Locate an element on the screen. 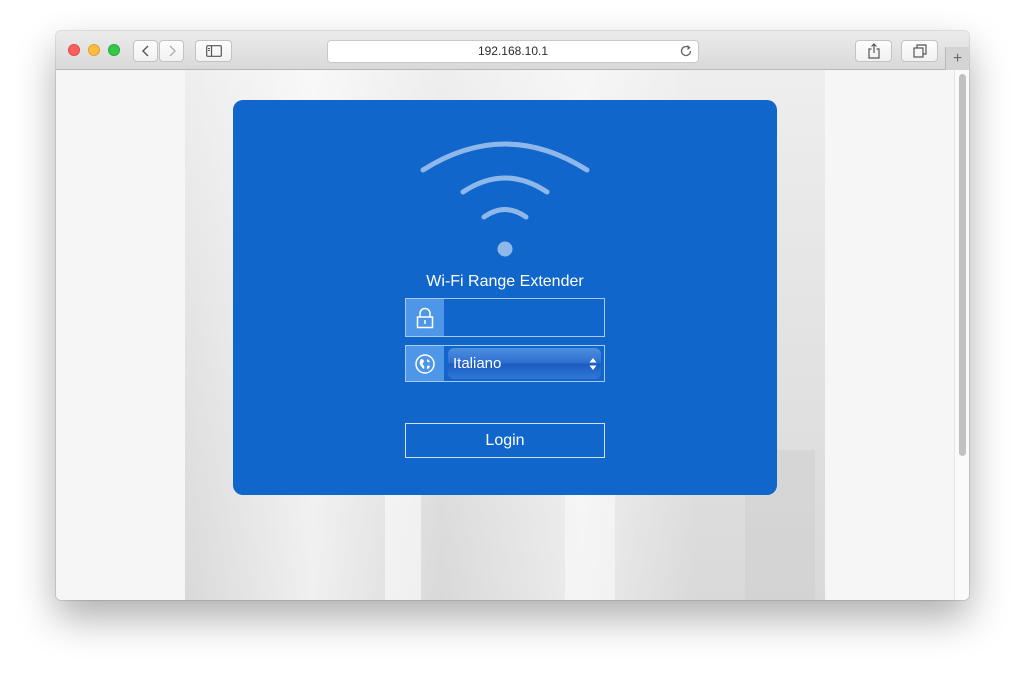  sidebar-toggle-button is located at coordinates (213, 51).